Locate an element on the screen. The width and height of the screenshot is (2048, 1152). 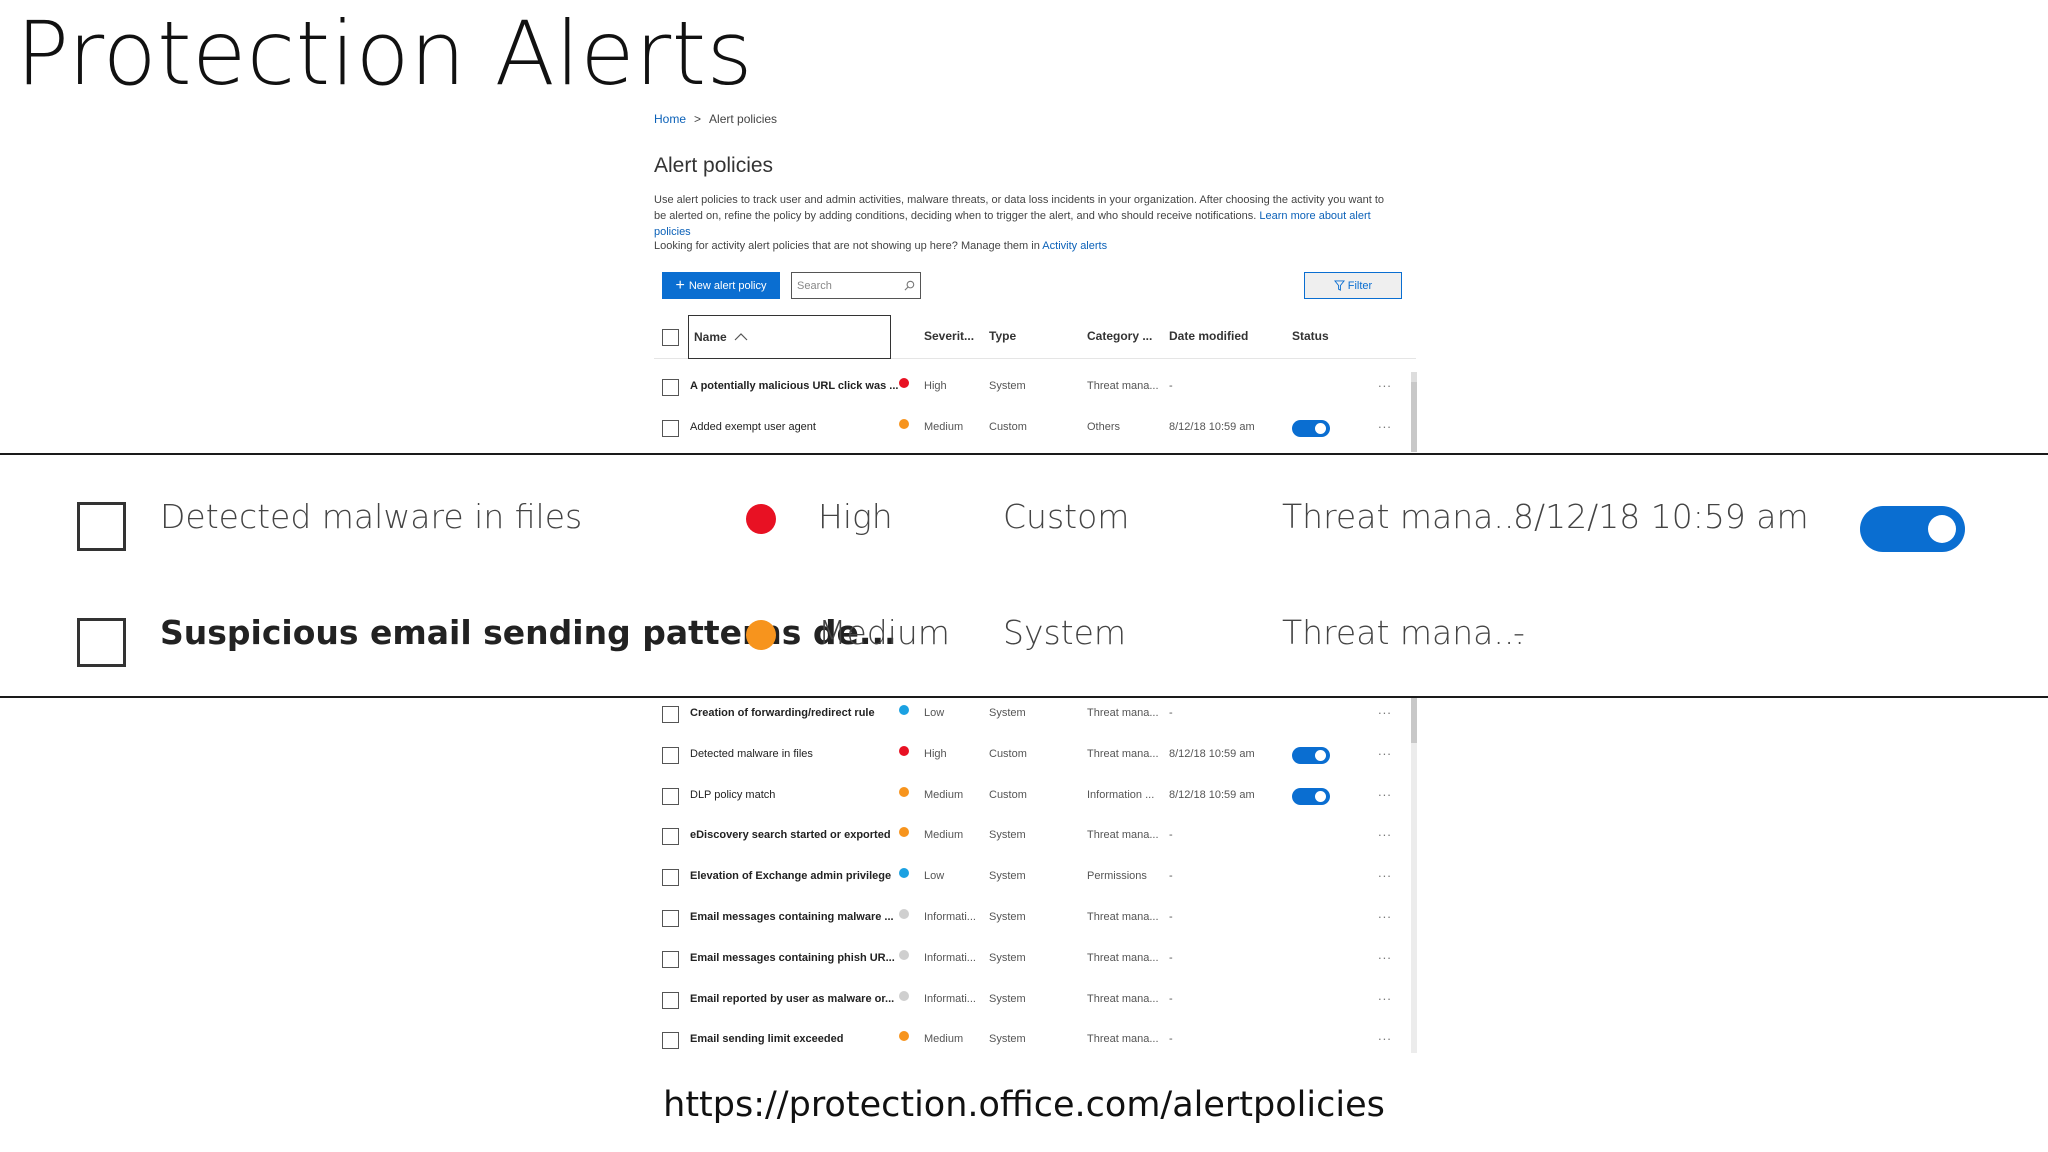
scrollbar-thumb-lower is located at coordinates (1414, 720).